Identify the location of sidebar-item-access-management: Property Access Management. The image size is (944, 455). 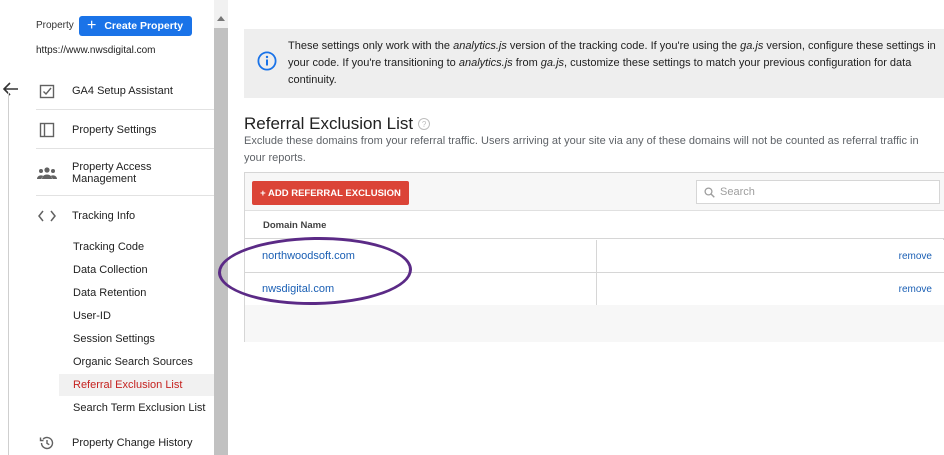
(125, 173).